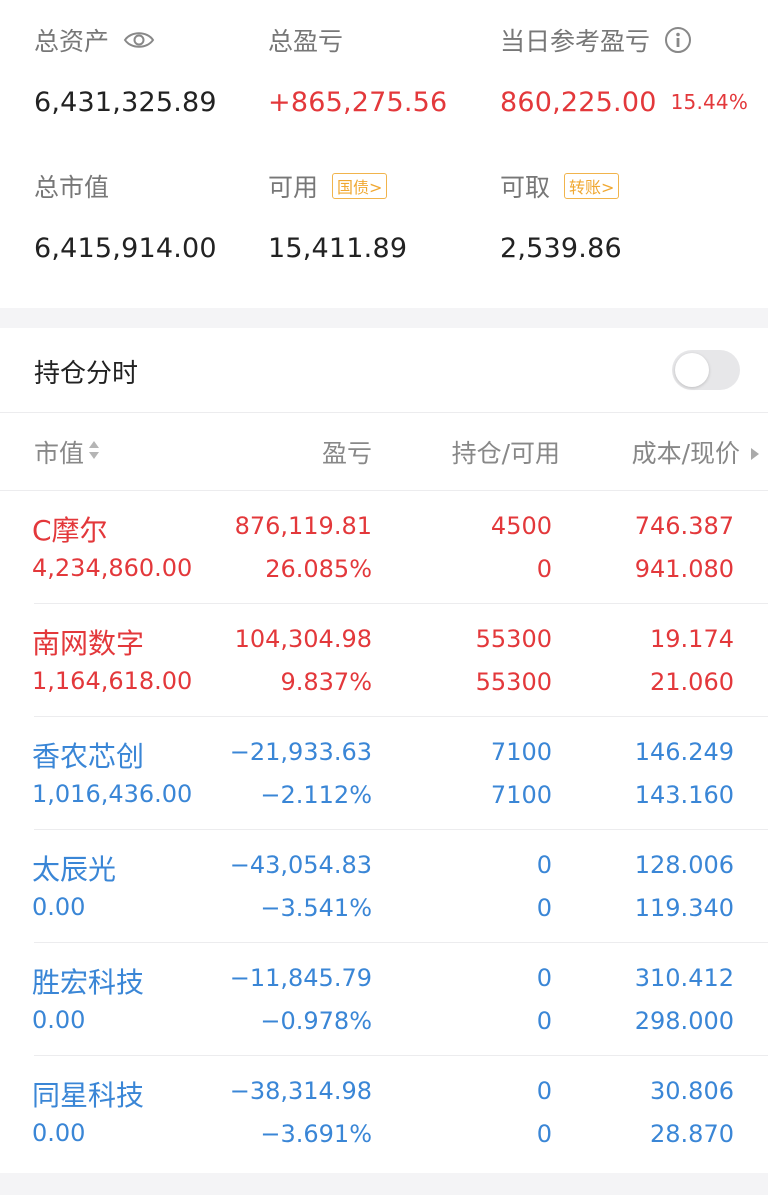  I want to click on transfer-button: 转账>, so click(592, 186).